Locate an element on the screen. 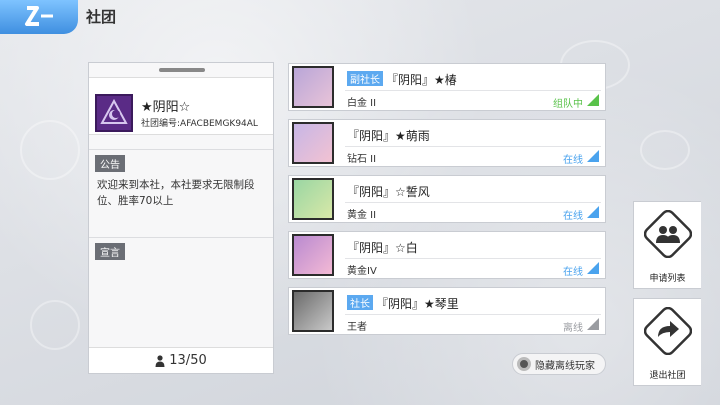 This screenshot has height=405, width=720. page-title: 社团 is located at coordinates (101, 17).